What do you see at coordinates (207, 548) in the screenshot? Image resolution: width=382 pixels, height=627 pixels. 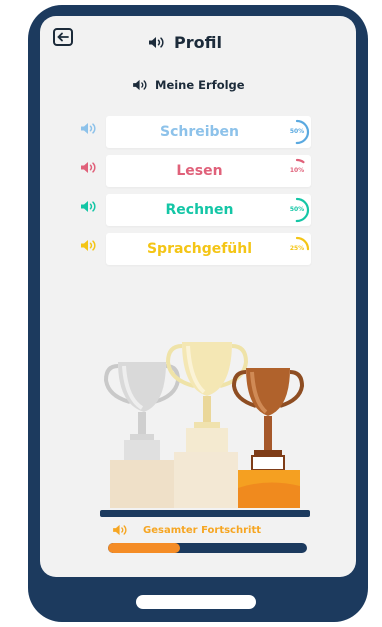 I see `overall-progress-bar` at bounding box center [207, 548].